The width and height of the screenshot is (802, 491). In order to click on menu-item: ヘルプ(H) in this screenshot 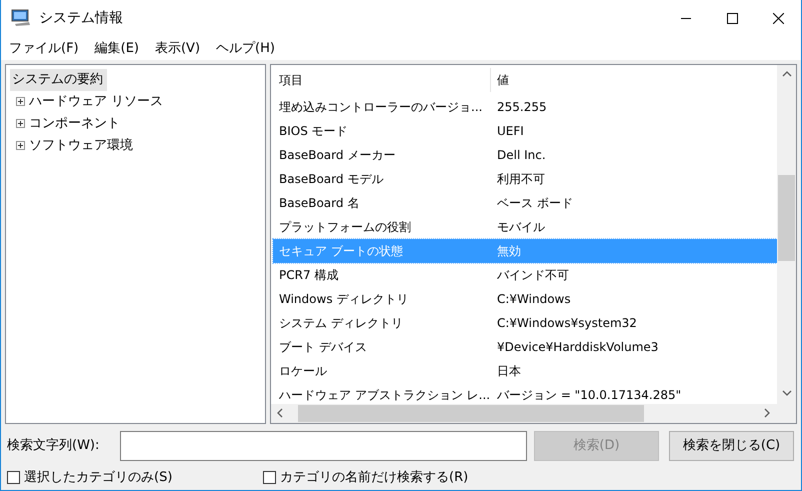, I will do `click(245, 48)`.